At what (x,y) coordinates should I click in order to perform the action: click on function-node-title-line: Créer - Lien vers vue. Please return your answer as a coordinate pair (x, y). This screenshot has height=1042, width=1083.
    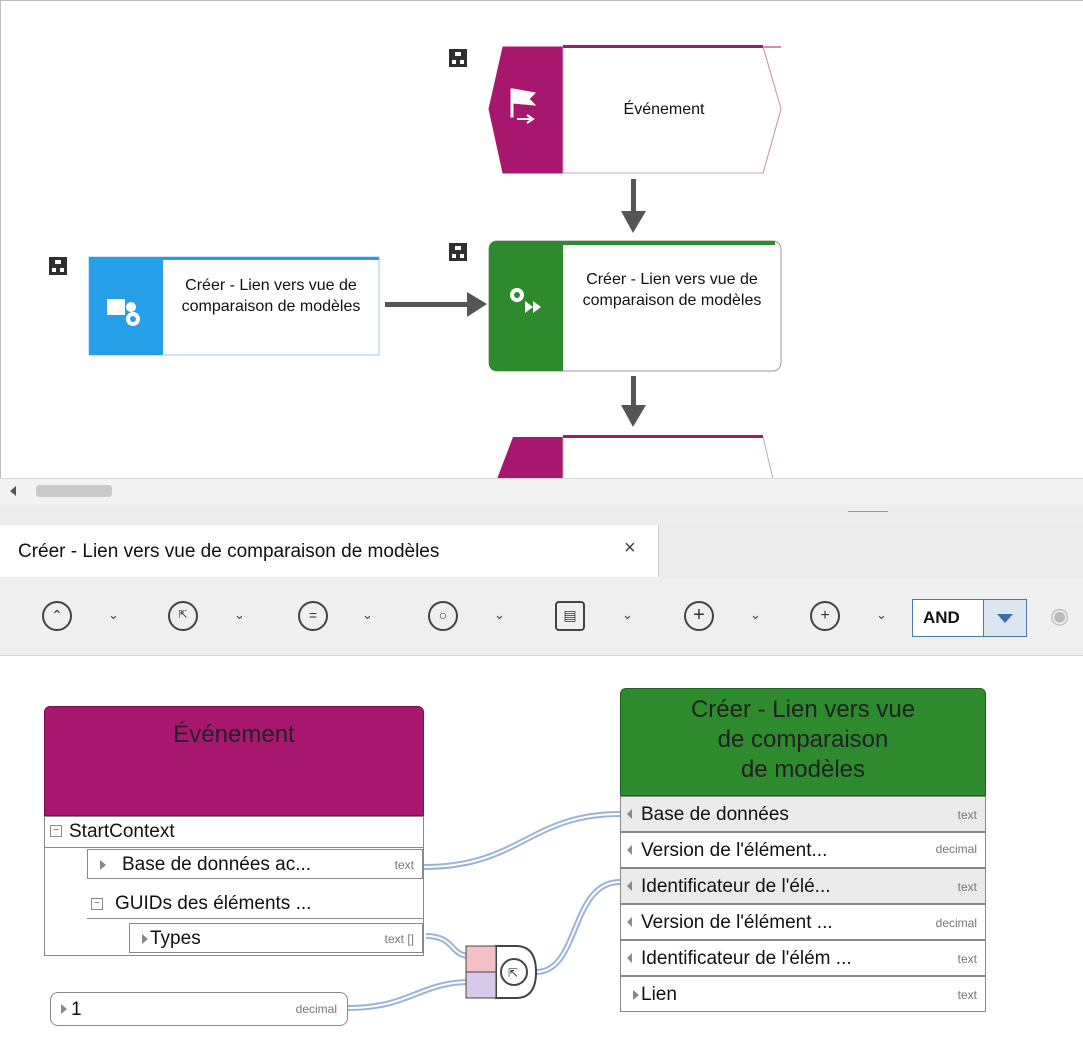
    Looking at the image, I should click on (803, 709).